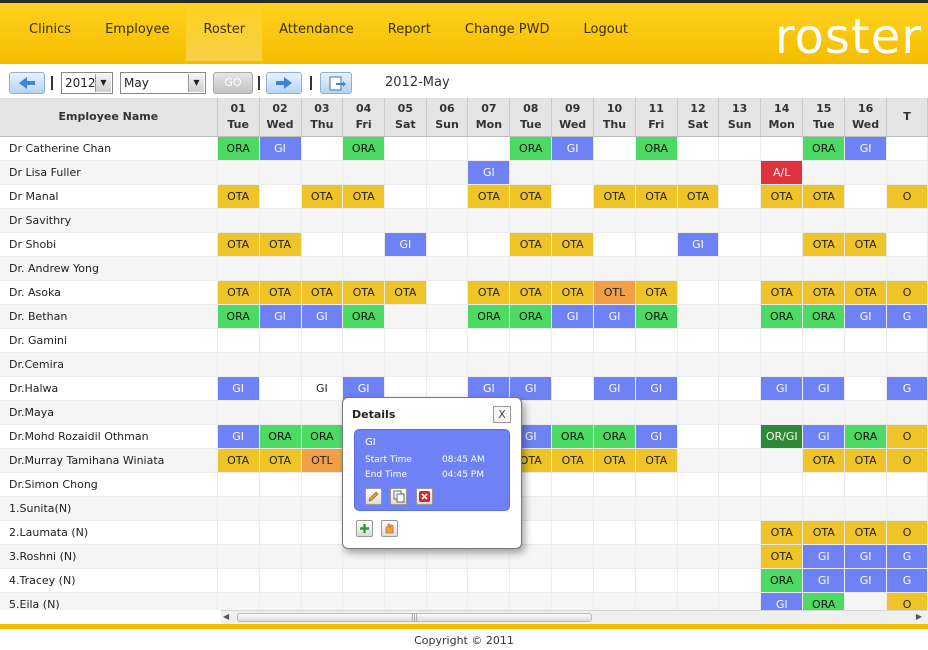 The image size is (928, 650). Describe the element at coordinates (398, 496) in the screenshot. I see `copy-button` at that location.